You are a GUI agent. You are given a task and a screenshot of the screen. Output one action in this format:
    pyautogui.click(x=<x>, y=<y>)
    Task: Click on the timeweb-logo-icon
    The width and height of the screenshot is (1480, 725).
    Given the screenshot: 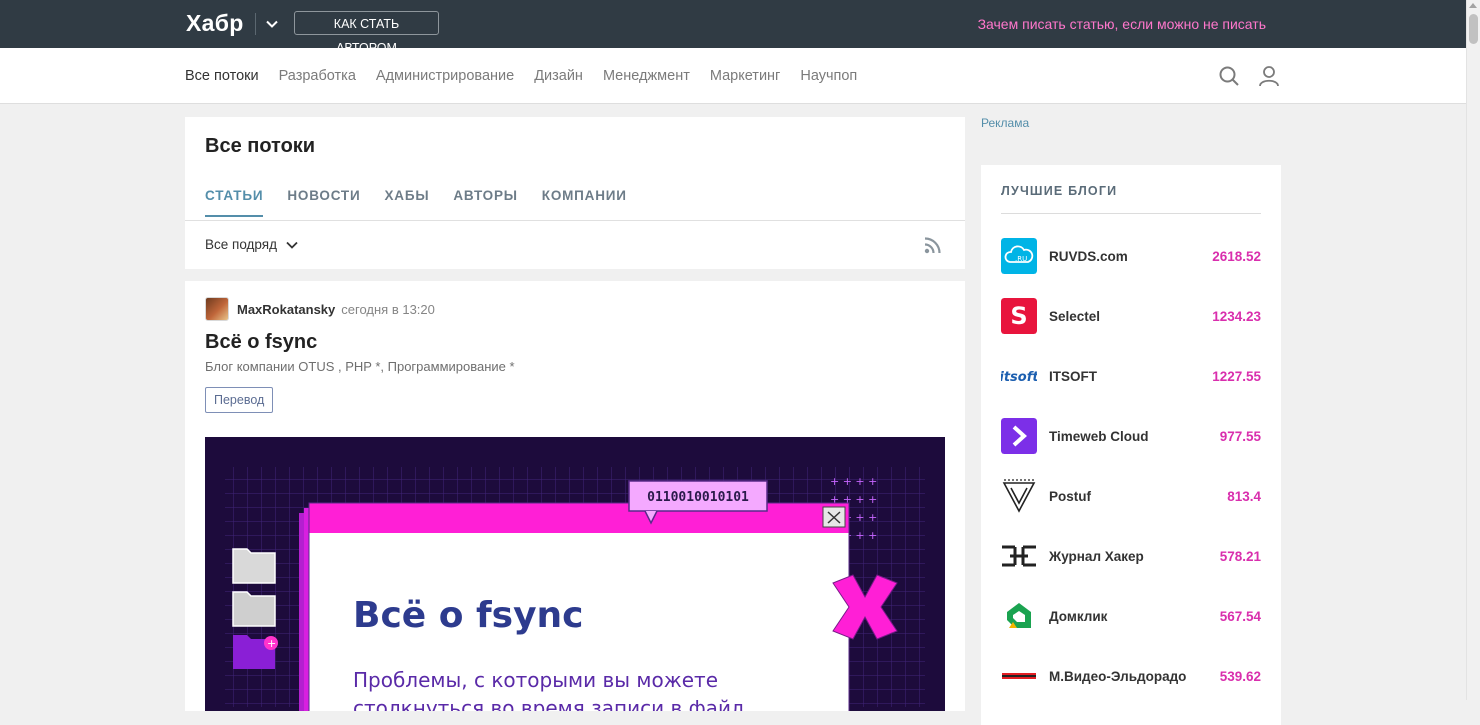 What is the action you would take?
    pyautogui.click(x=1019, y=436)
    